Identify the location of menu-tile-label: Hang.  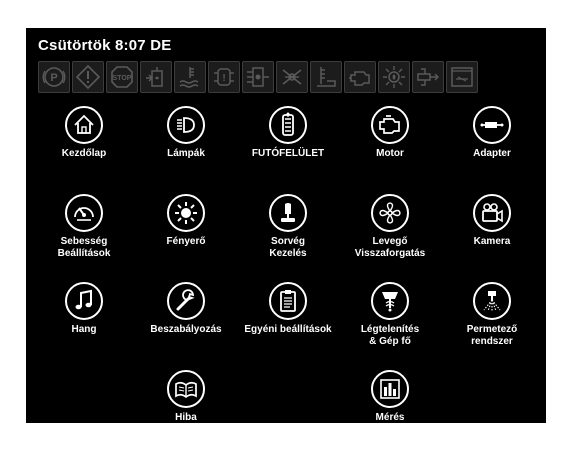
(84, 329).